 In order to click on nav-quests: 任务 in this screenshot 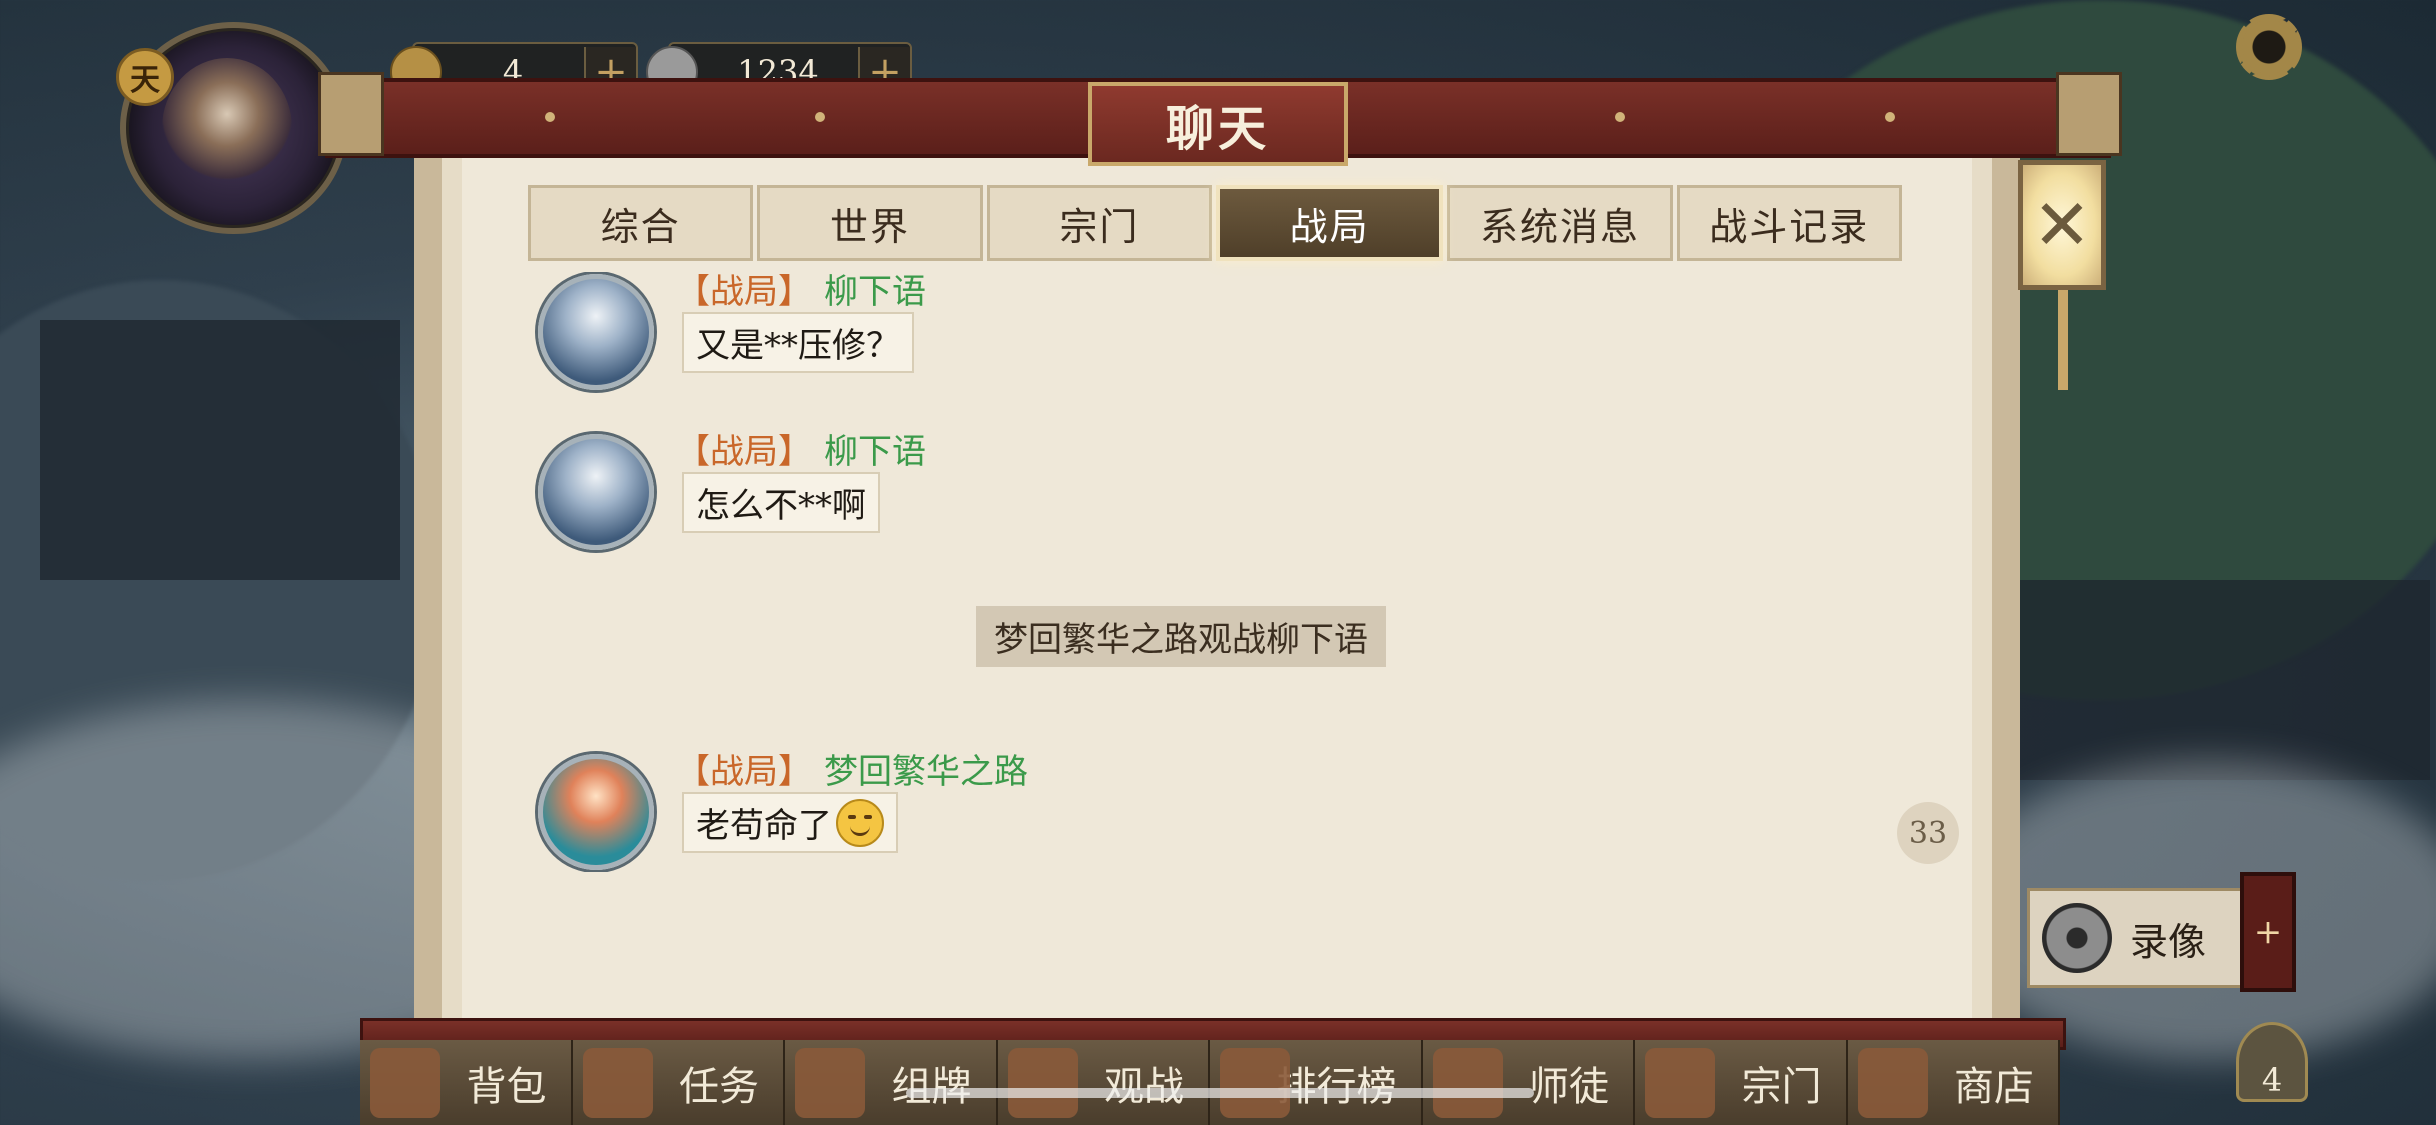, I will do `click(679, 1082)`.